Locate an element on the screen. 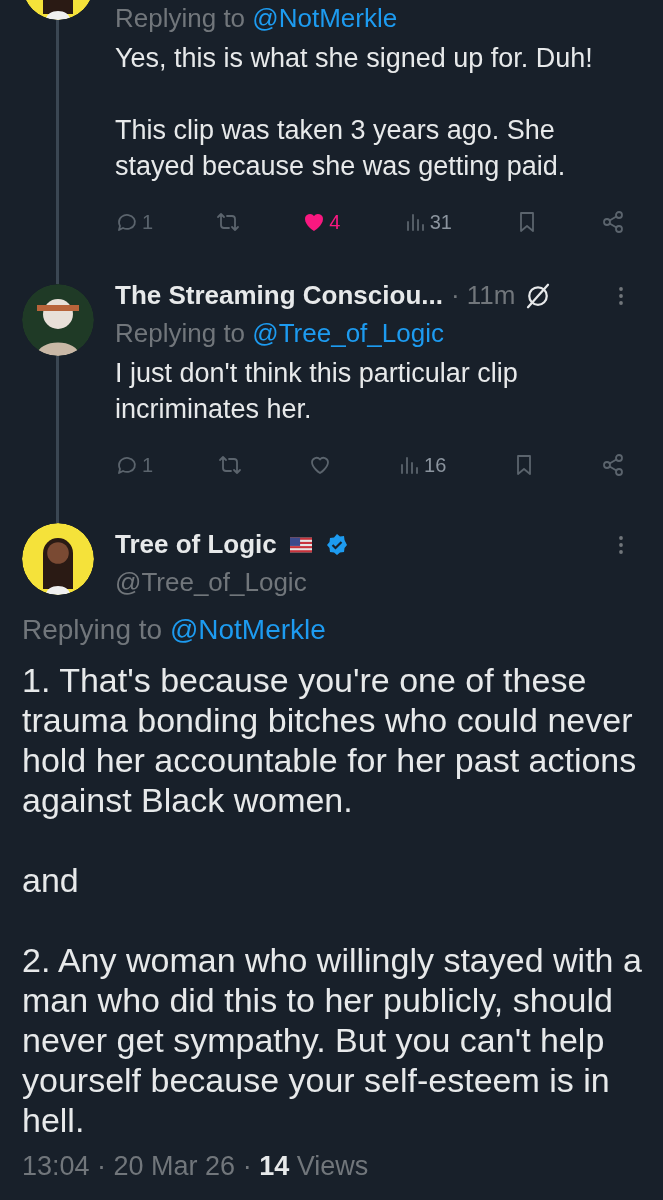  timestamp: · 11m is located at coordinates (483, 295).